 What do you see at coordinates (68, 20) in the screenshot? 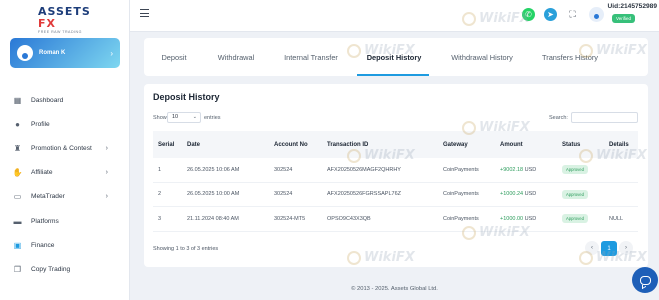
I see `brand-logo: ASSETS FX FREE RAW TRADING` at bounding box center [68, 20].